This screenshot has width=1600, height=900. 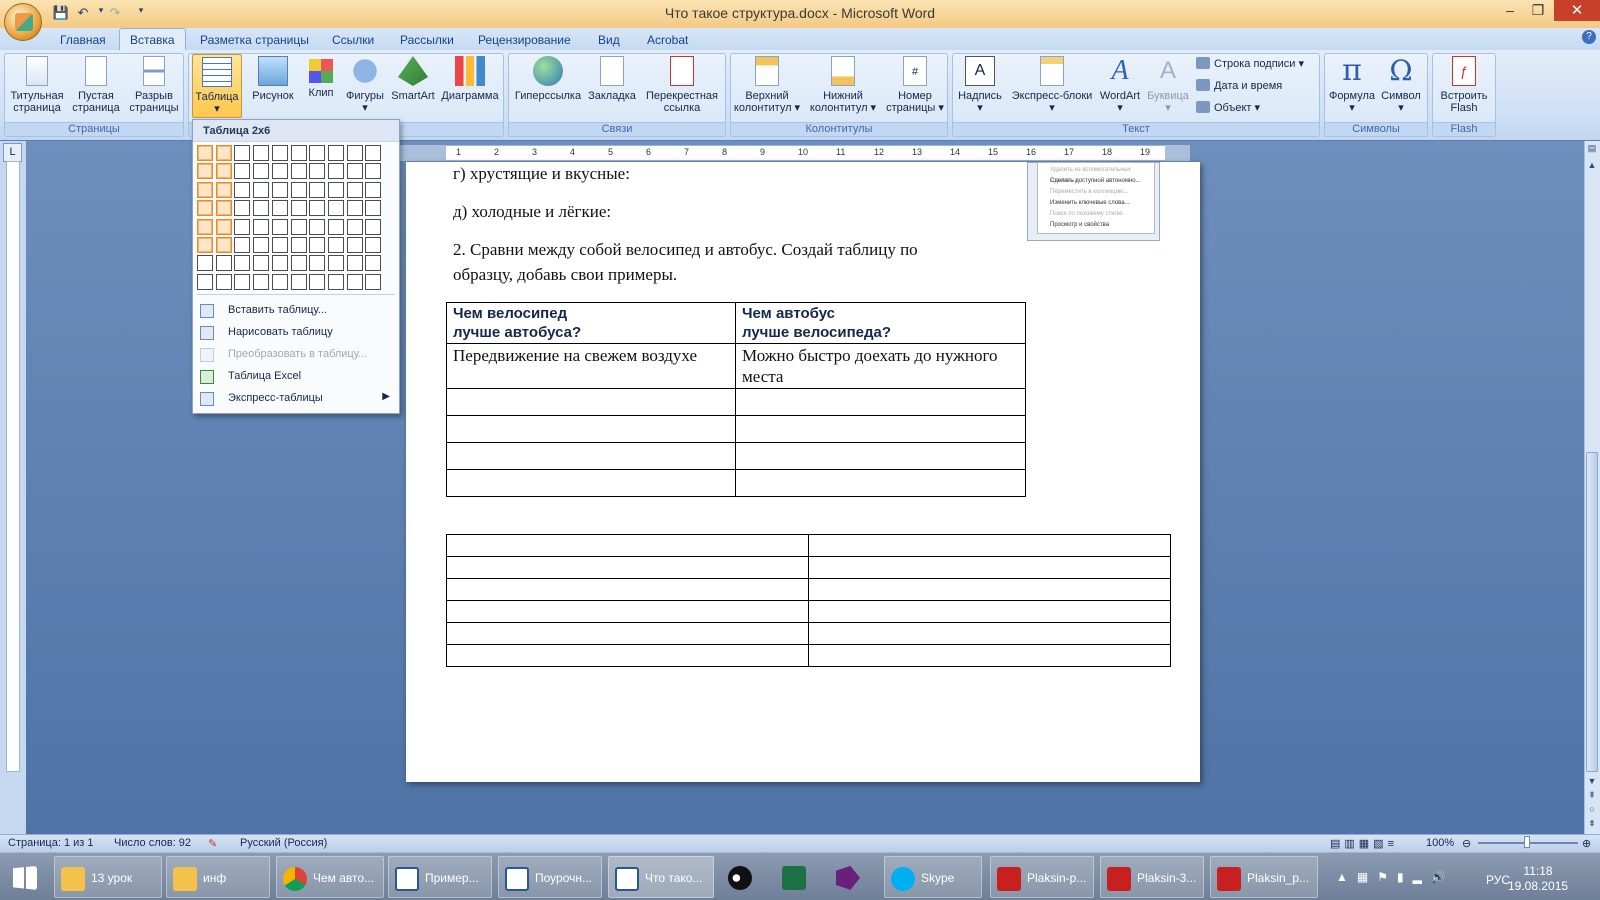 What do you see at coordinates (609, 40) in the screenshot?
I see `tab-view: Вид` at bounding box center [609, 40].